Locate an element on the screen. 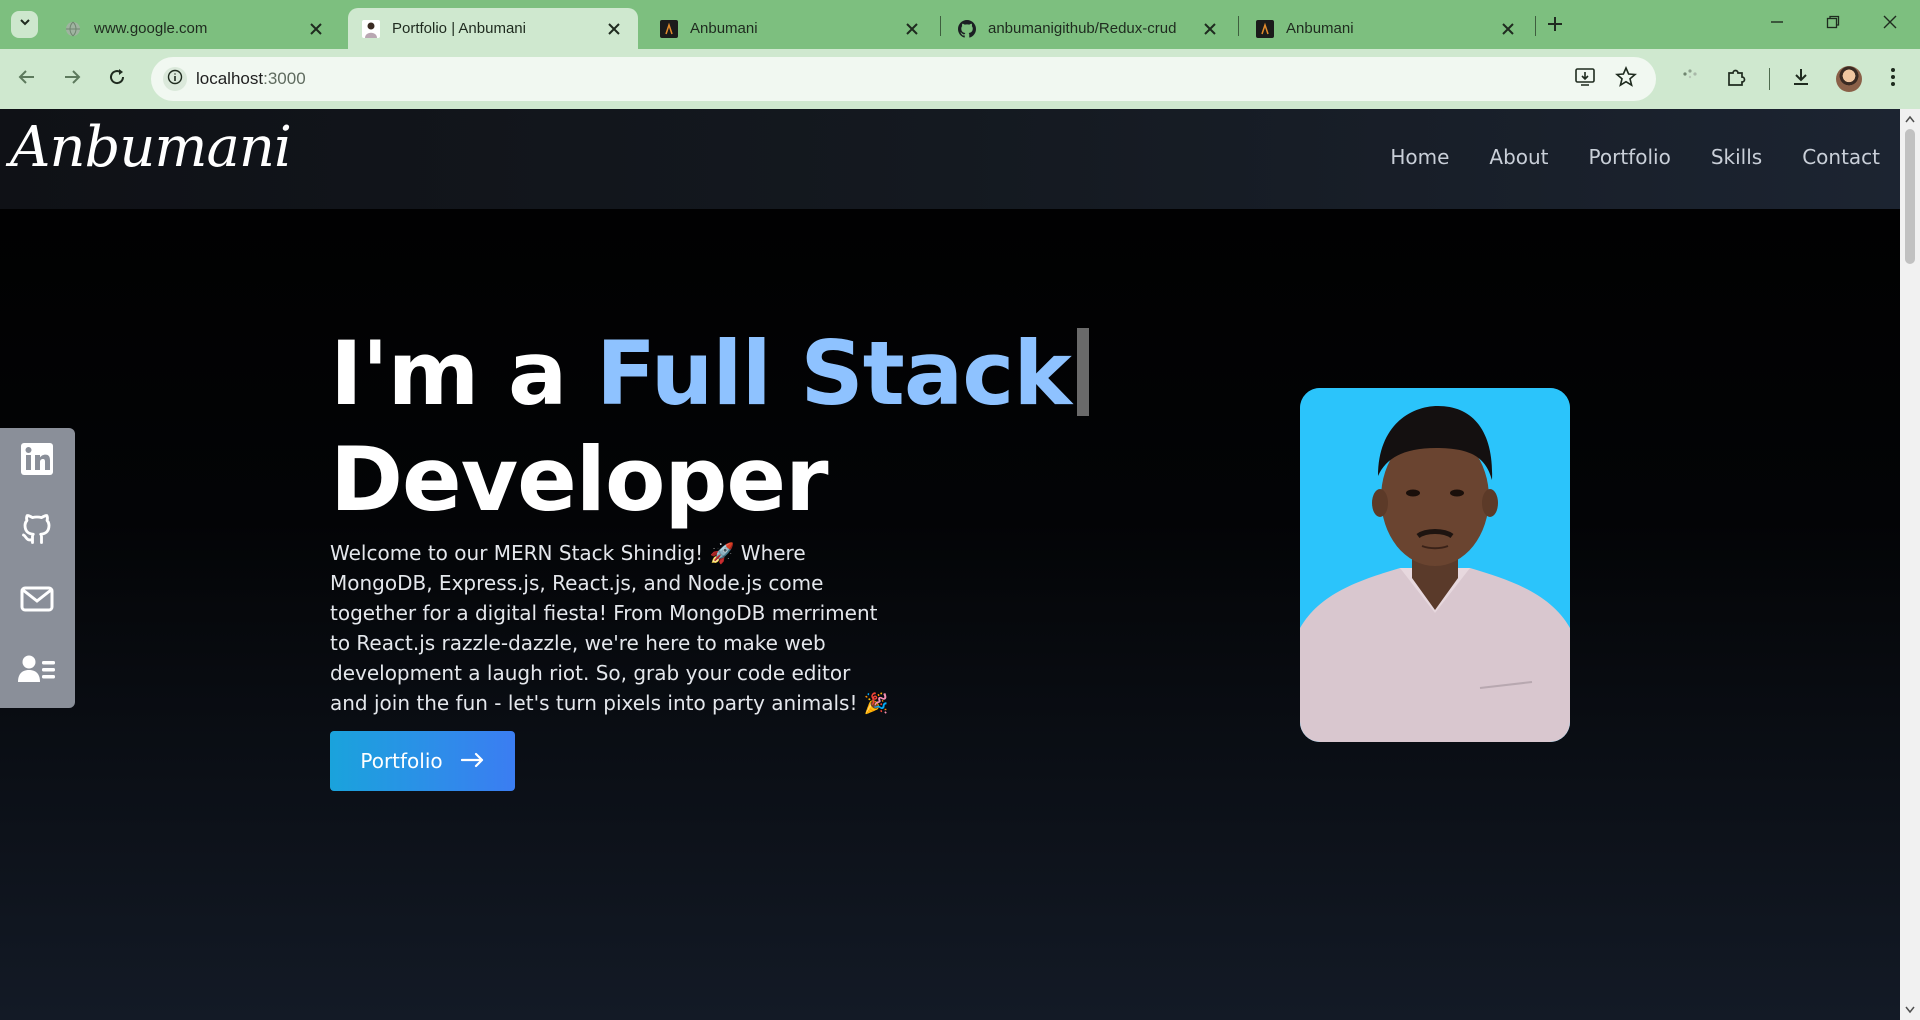  site-logo: Anbumani is located at coordinates (151, 147).